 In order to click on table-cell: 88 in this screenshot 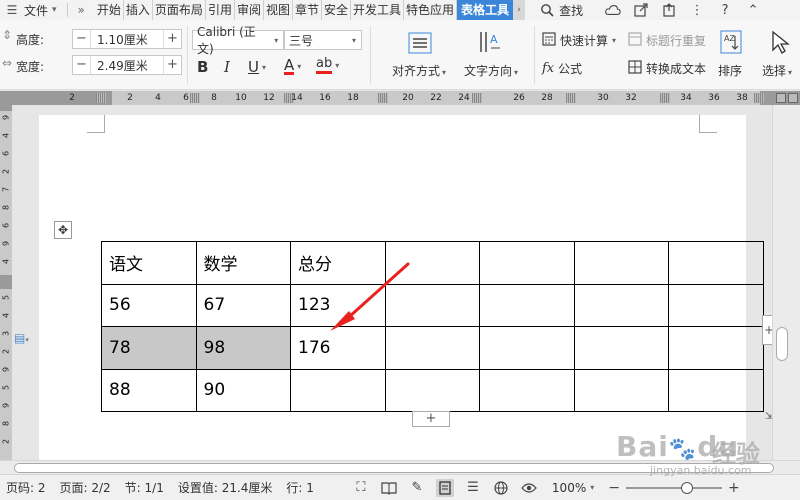, I will do `click(149, 390)`.